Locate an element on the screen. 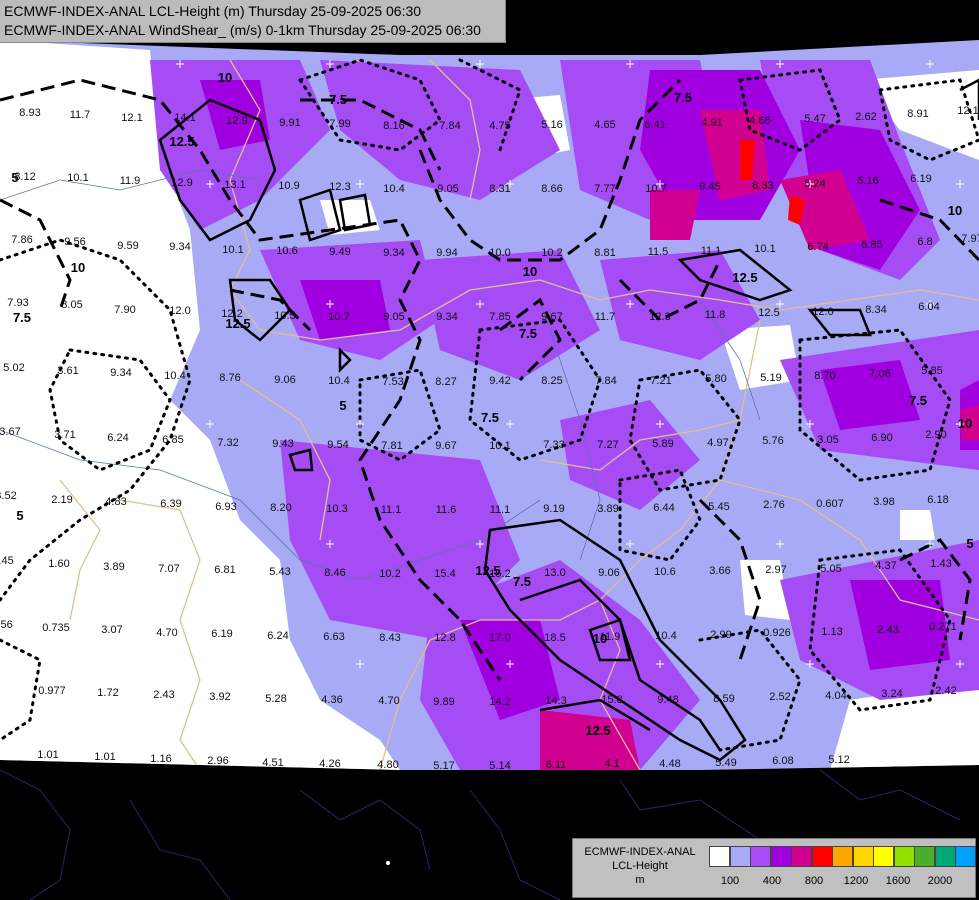  value-label: 12.3 is located at coordinates (659, 317).